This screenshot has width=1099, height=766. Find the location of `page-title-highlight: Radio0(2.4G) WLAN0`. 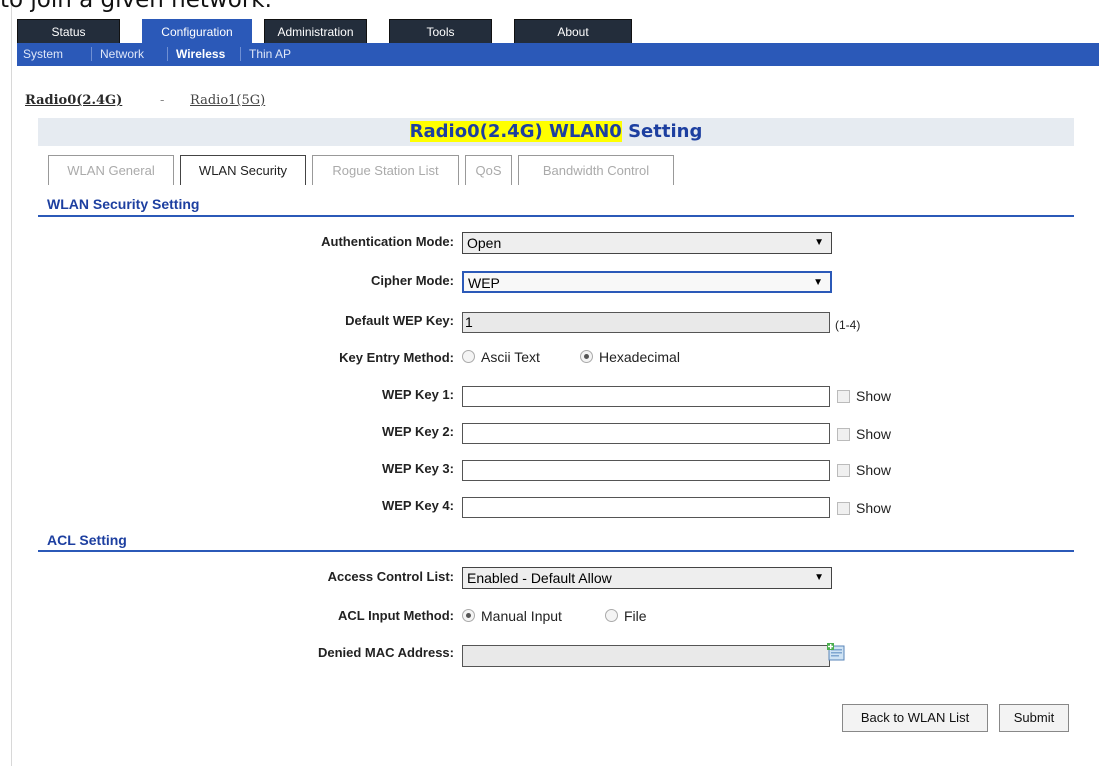

page-title-highlight: Radio0(2.4G) WLAN0 is located at coordinates (515, 131).